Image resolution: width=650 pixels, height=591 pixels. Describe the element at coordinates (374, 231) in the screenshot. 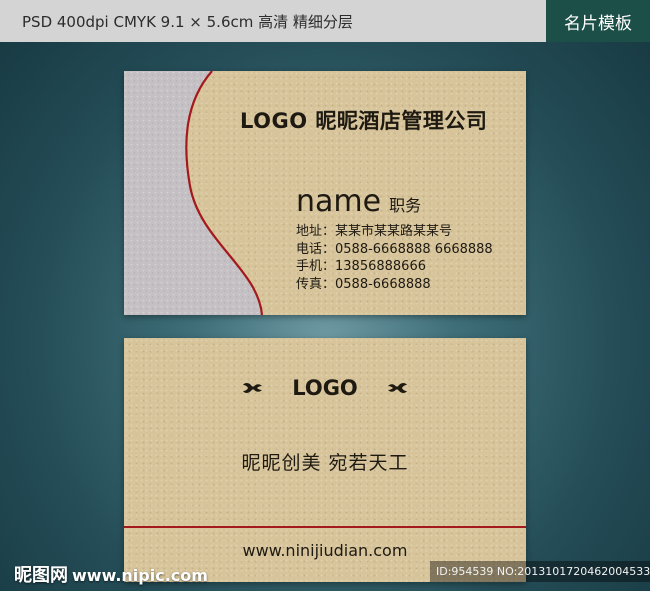

I see `address-line: 地址：某某市某某路某某号` at that location.